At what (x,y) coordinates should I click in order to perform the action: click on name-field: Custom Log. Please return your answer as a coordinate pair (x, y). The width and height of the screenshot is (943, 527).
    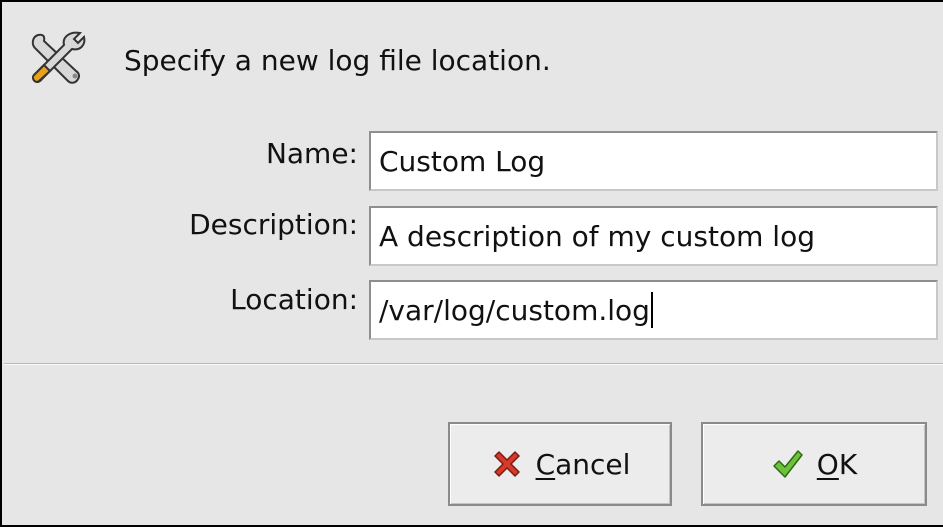
    Looking at the image, I should click on (653, 161).